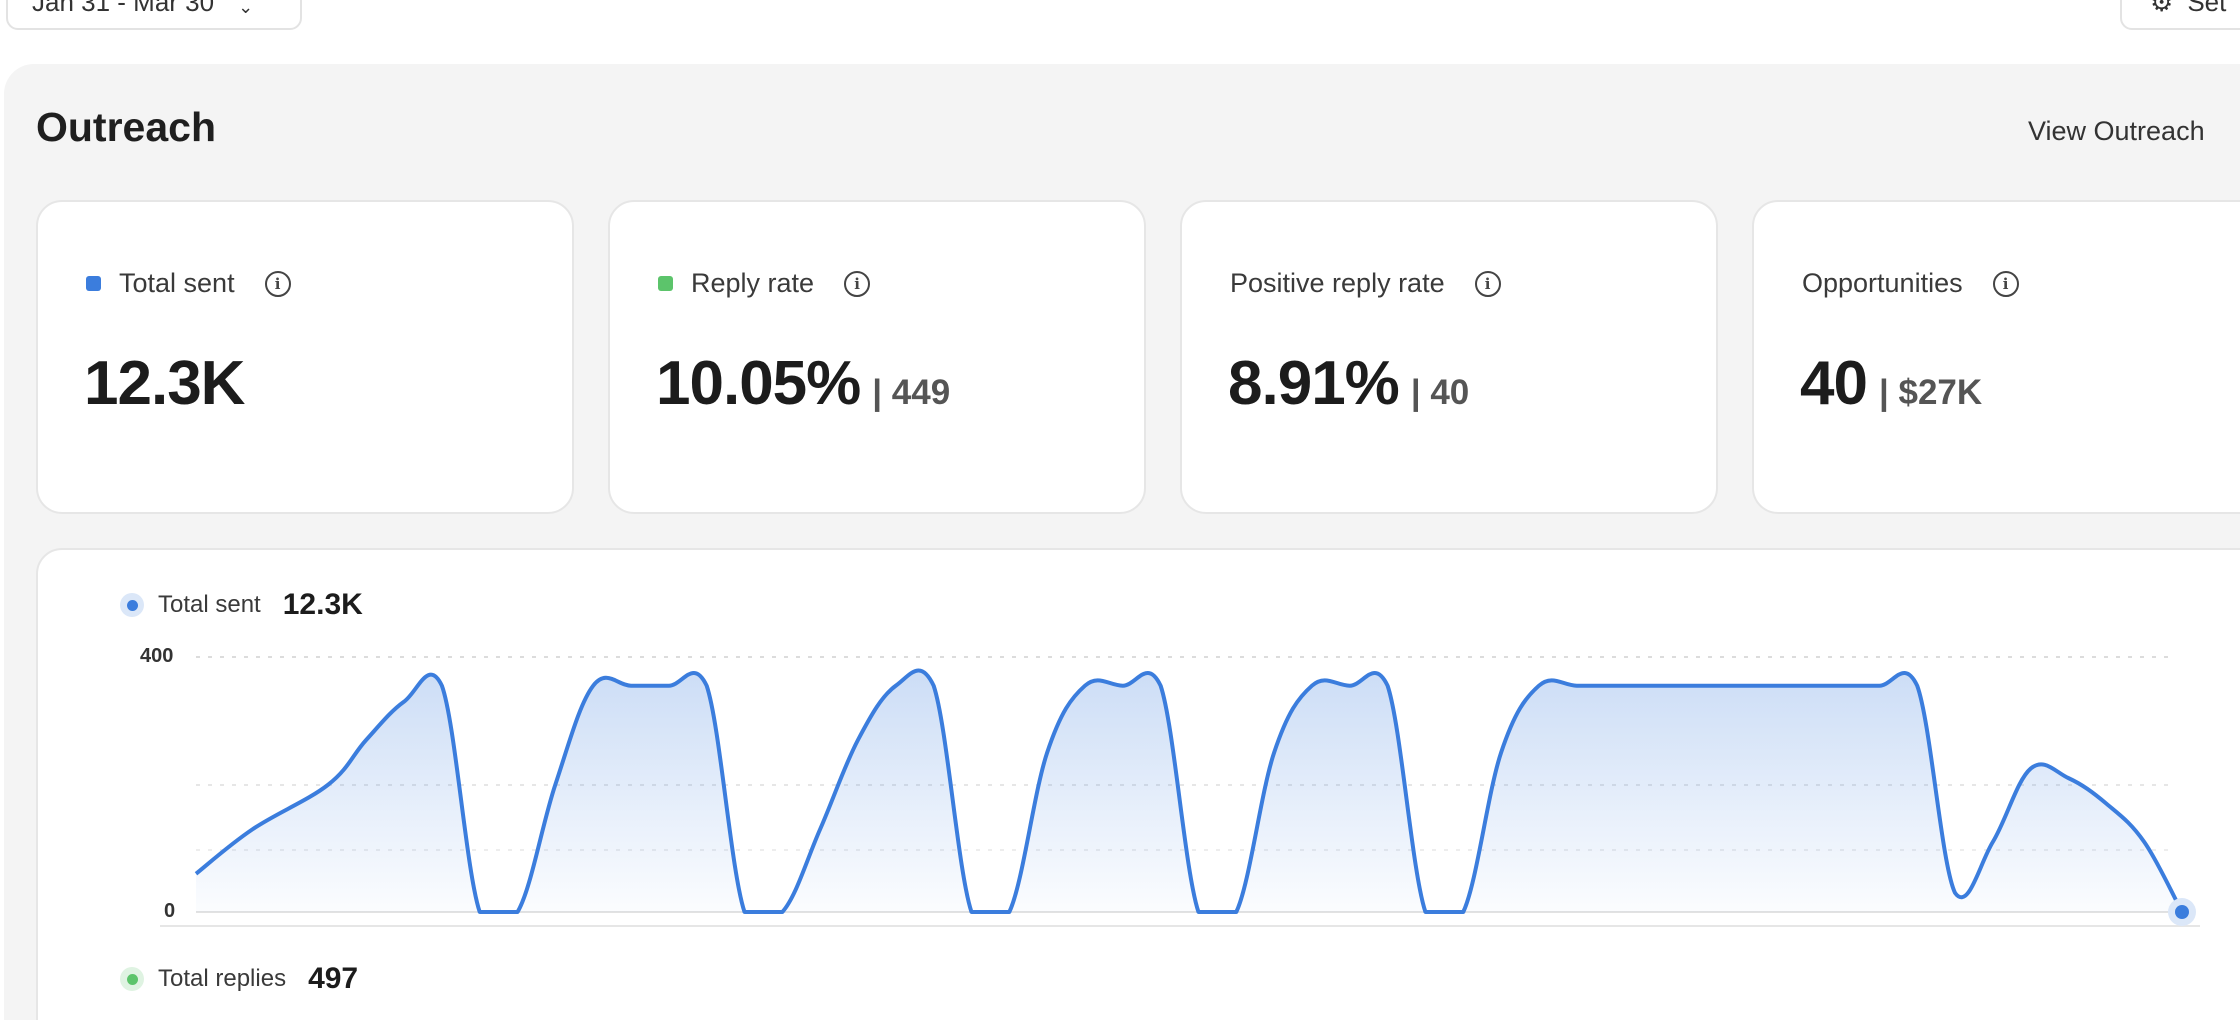 The width and height of the screenshot is (2240, 1020). What do you see at coordinates (333, 978) in the screenshot?
I see `legend-value: 497` at bounding box center [333, 978].